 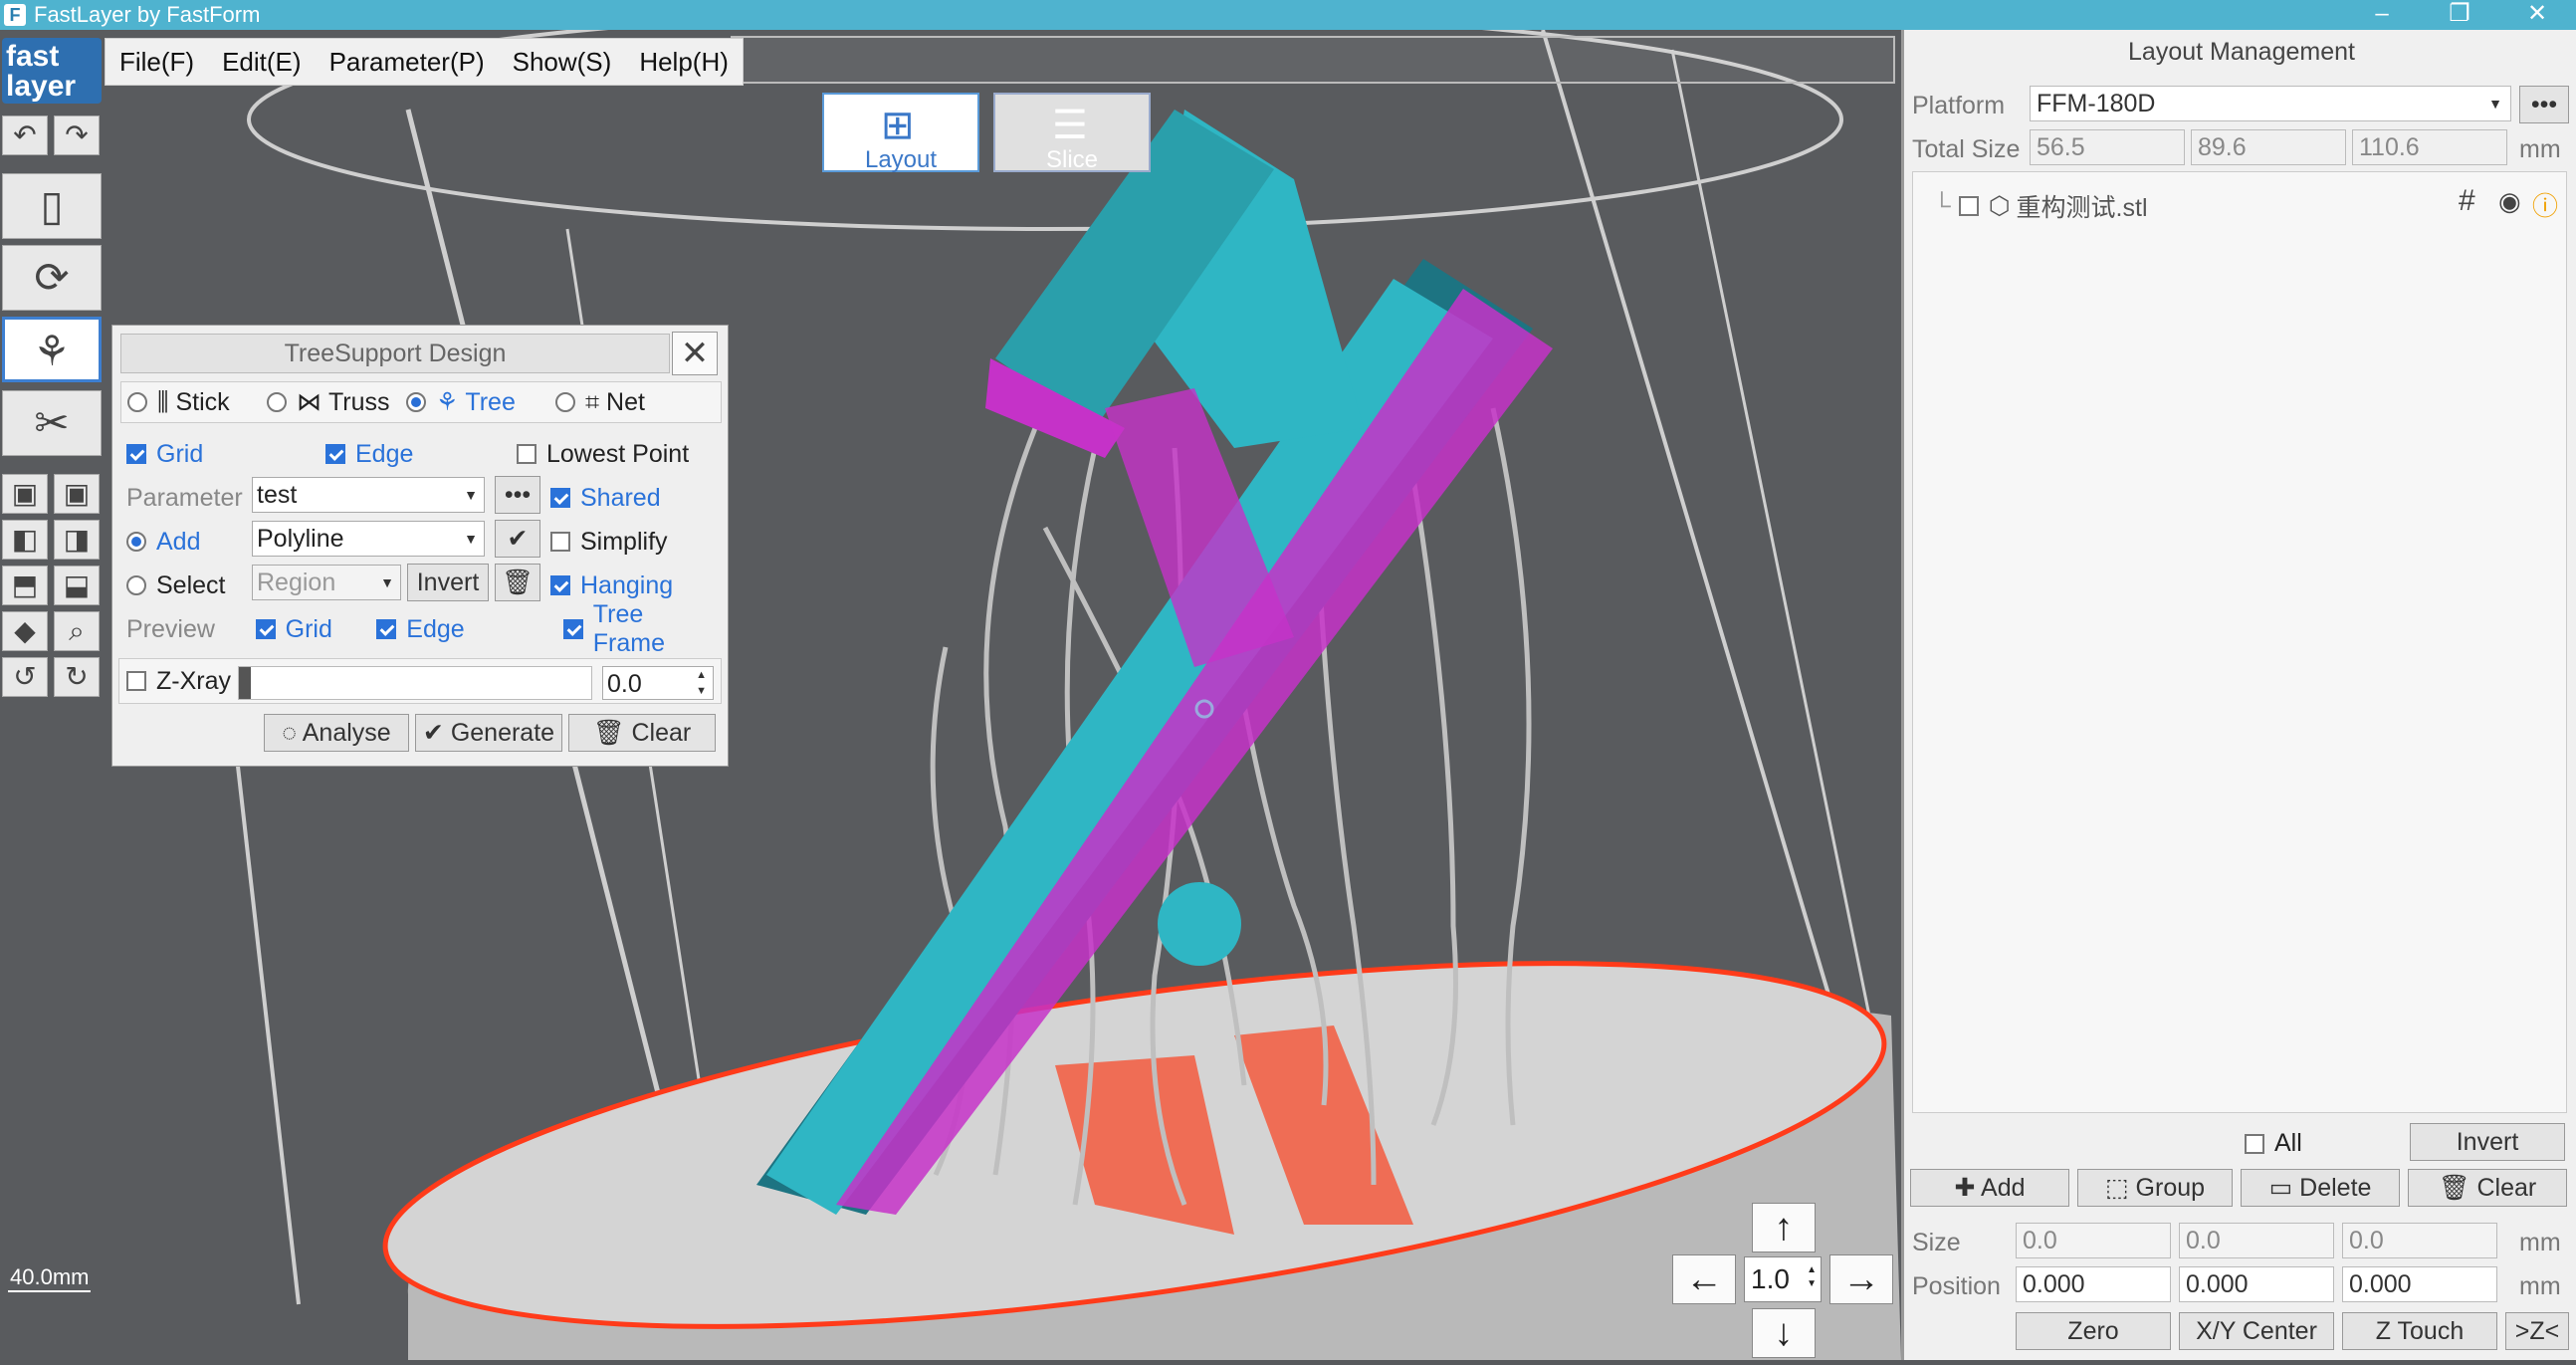 What do you see at coordinates (1989, 1188) in the screenshot?
I see `add-model-button: ✚ Add` at bounding box center [1989, 1188].